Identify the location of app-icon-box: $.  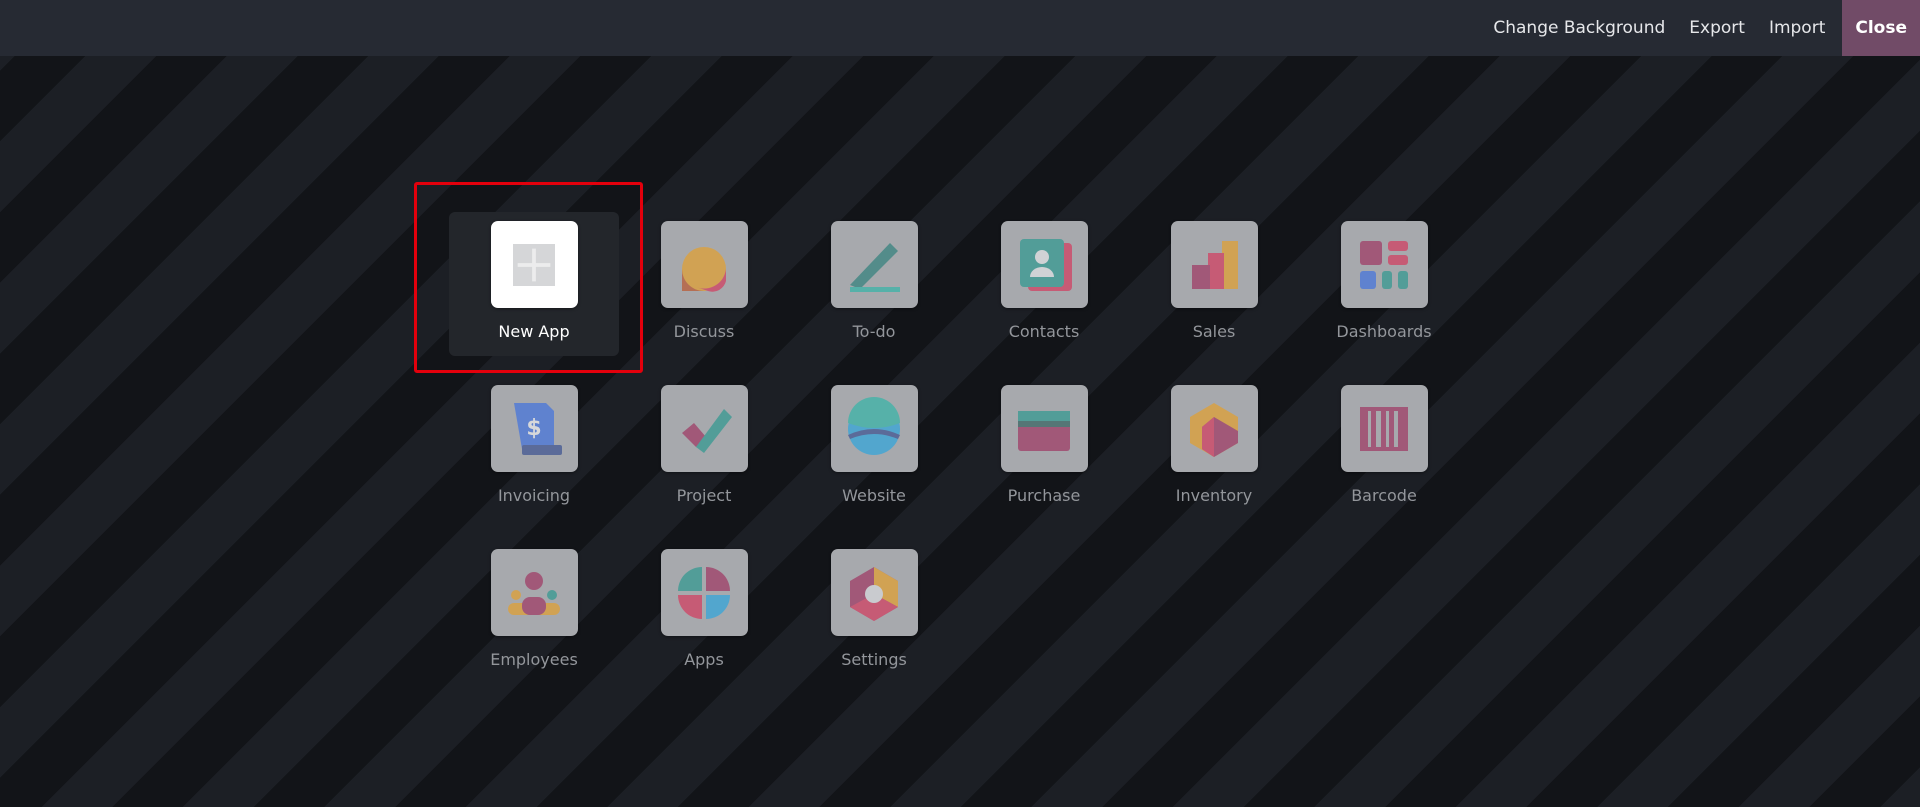
(534, 428).